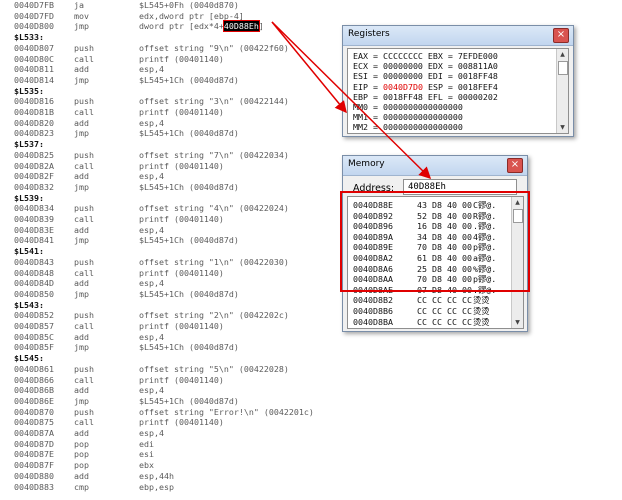  What do you see at coordinates (214, 208) in the screenshot?
I see `operand-text: offset string "4\n" (00422024)` at bounding box center [214, 208].